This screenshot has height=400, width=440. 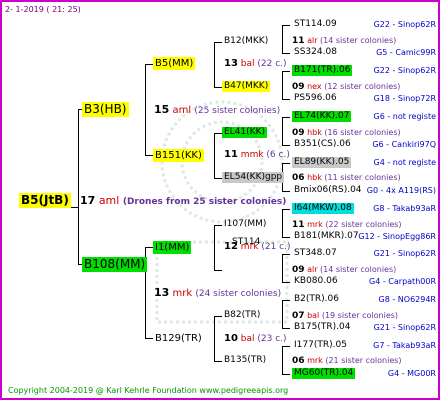 I want to click on l2-sisters: (21 c.), so click(x=276, y=247).